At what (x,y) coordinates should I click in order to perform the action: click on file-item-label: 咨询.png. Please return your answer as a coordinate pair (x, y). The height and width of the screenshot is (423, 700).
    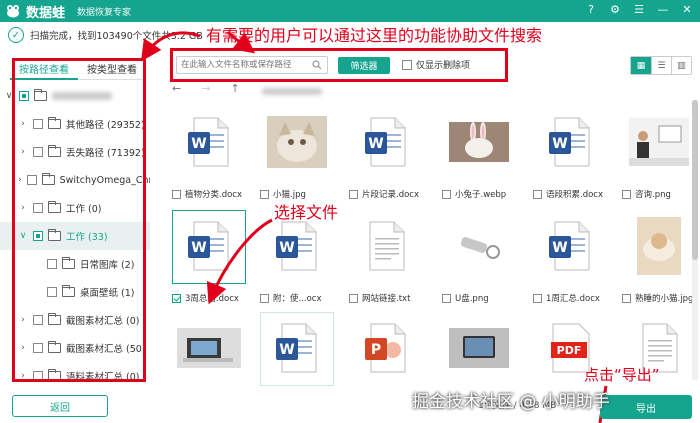
    Looking at the image, I should click on (646, 194).